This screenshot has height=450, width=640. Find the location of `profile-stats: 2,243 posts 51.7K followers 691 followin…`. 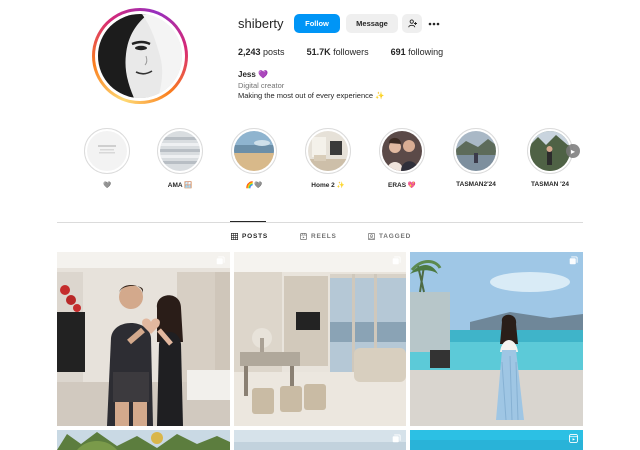

profile-stats: 2,243 posts 51.7K followers 691 followin… is located at coordinates (351, 52).